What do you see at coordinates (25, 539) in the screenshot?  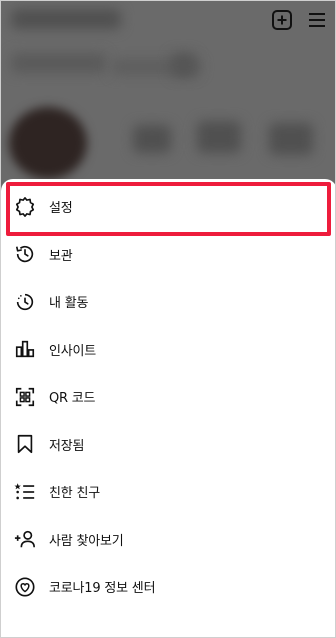 I see `discover-people-icon` at bounding box center [25, 539].